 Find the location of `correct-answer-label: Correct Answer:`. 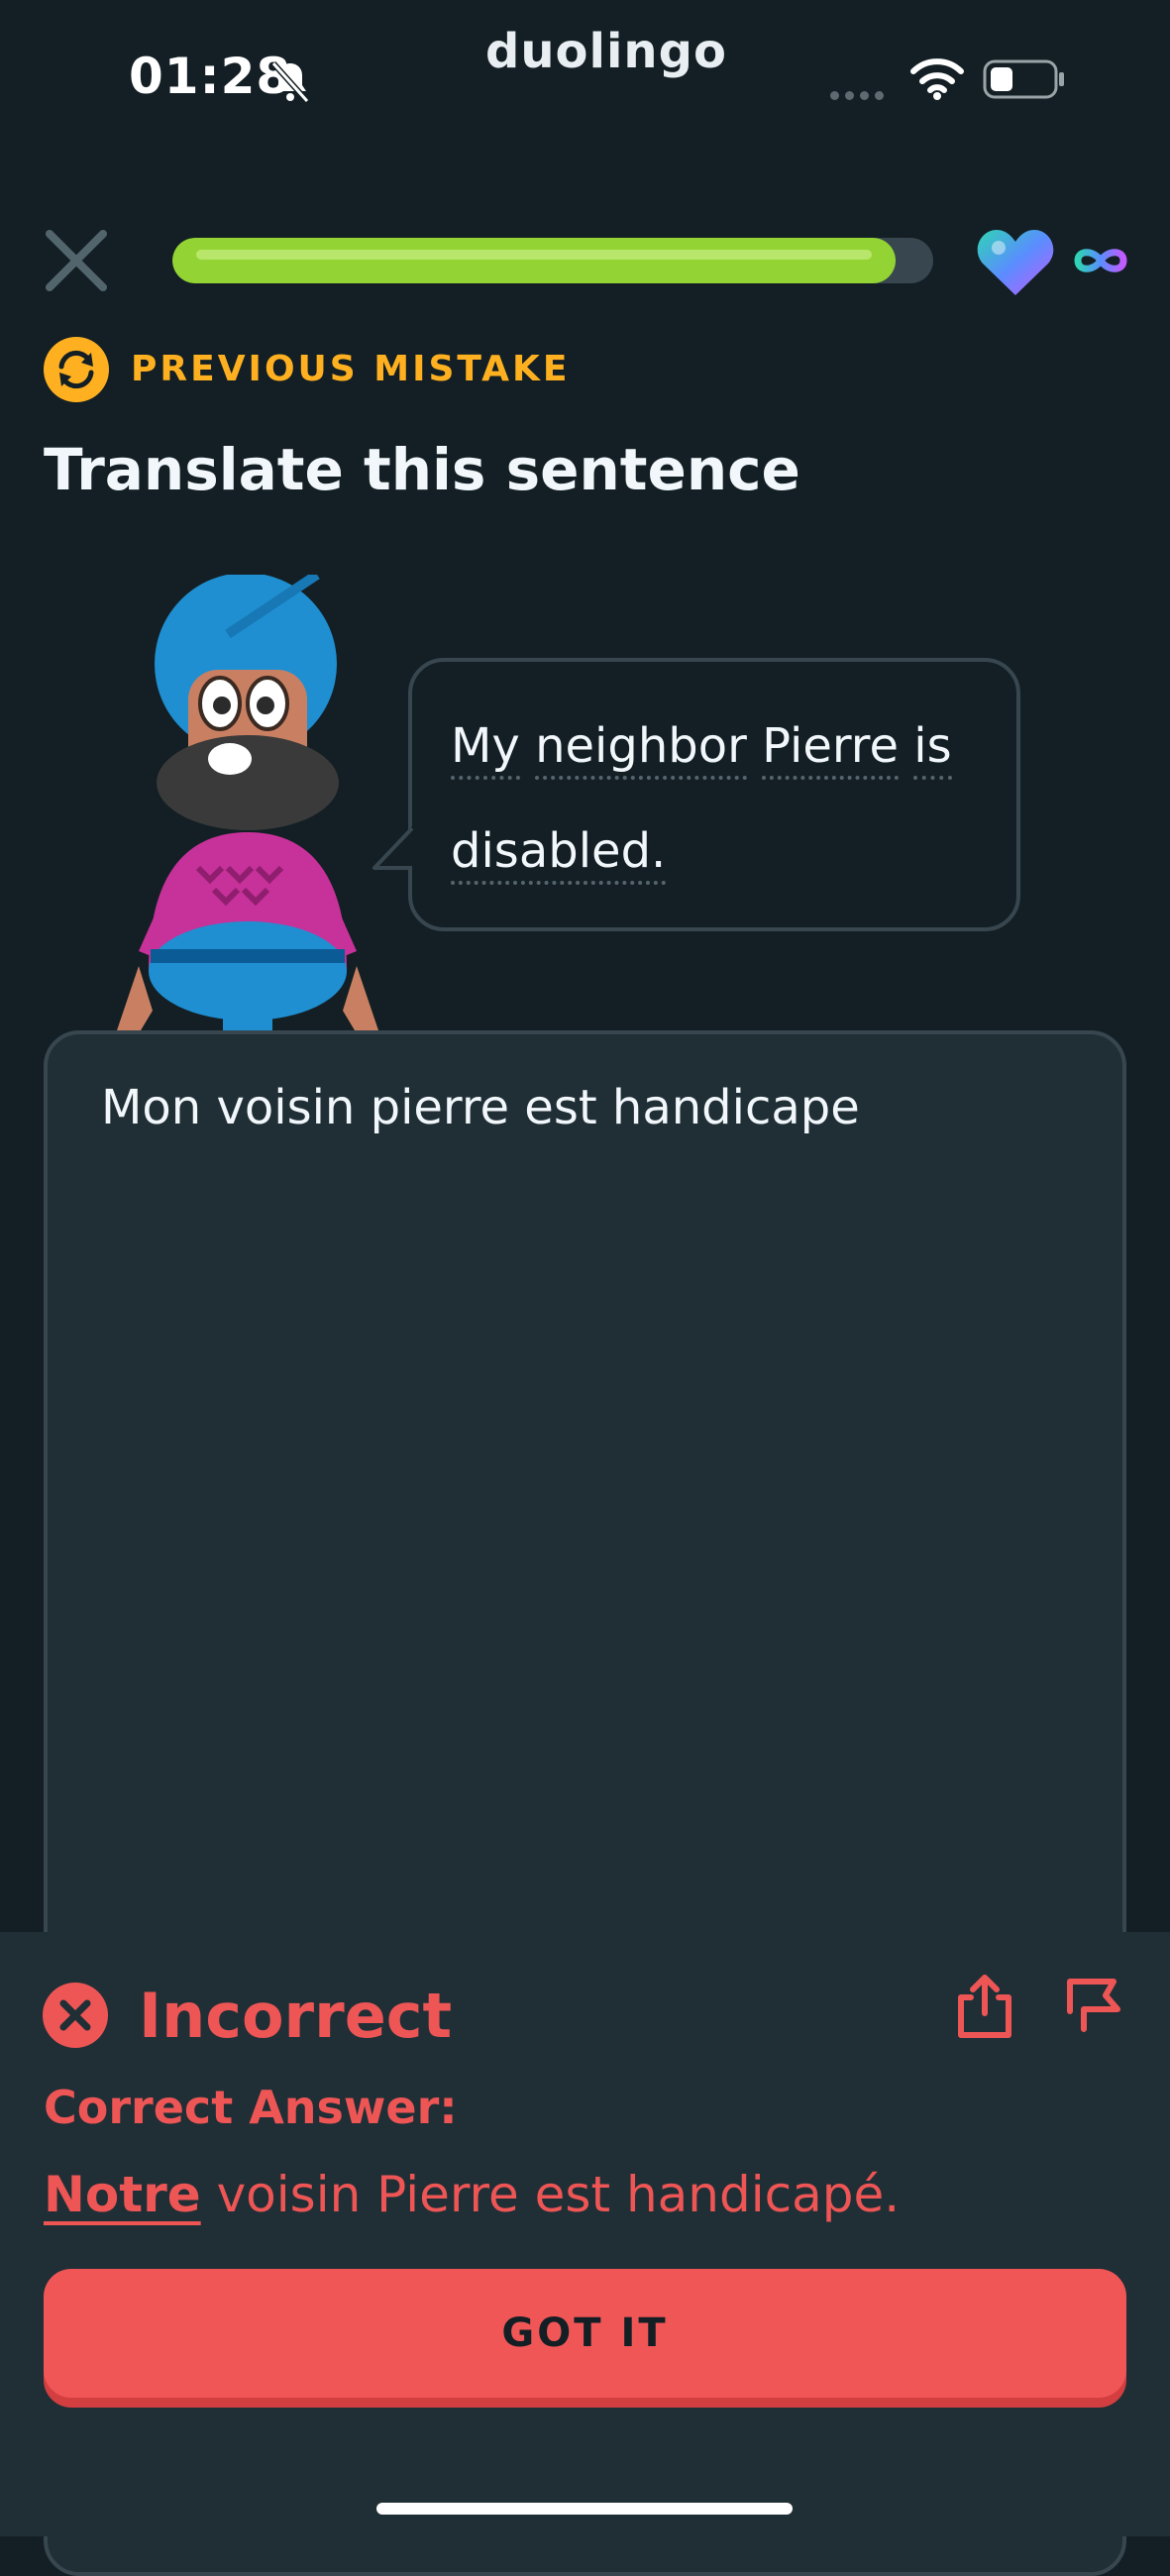

correct-answer-label: Correct Answer: is located at coordinates (251, 2107).